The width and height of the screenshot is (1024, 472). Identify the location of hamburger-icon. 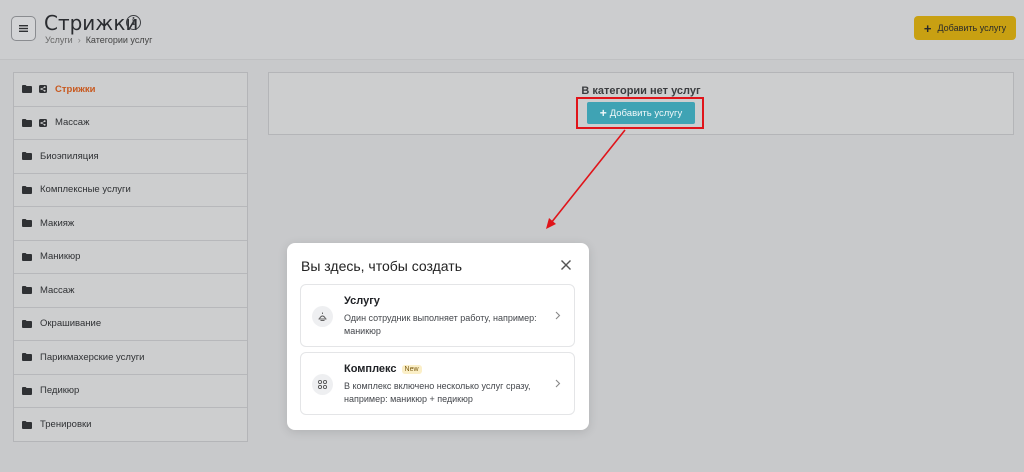
(23, 28).